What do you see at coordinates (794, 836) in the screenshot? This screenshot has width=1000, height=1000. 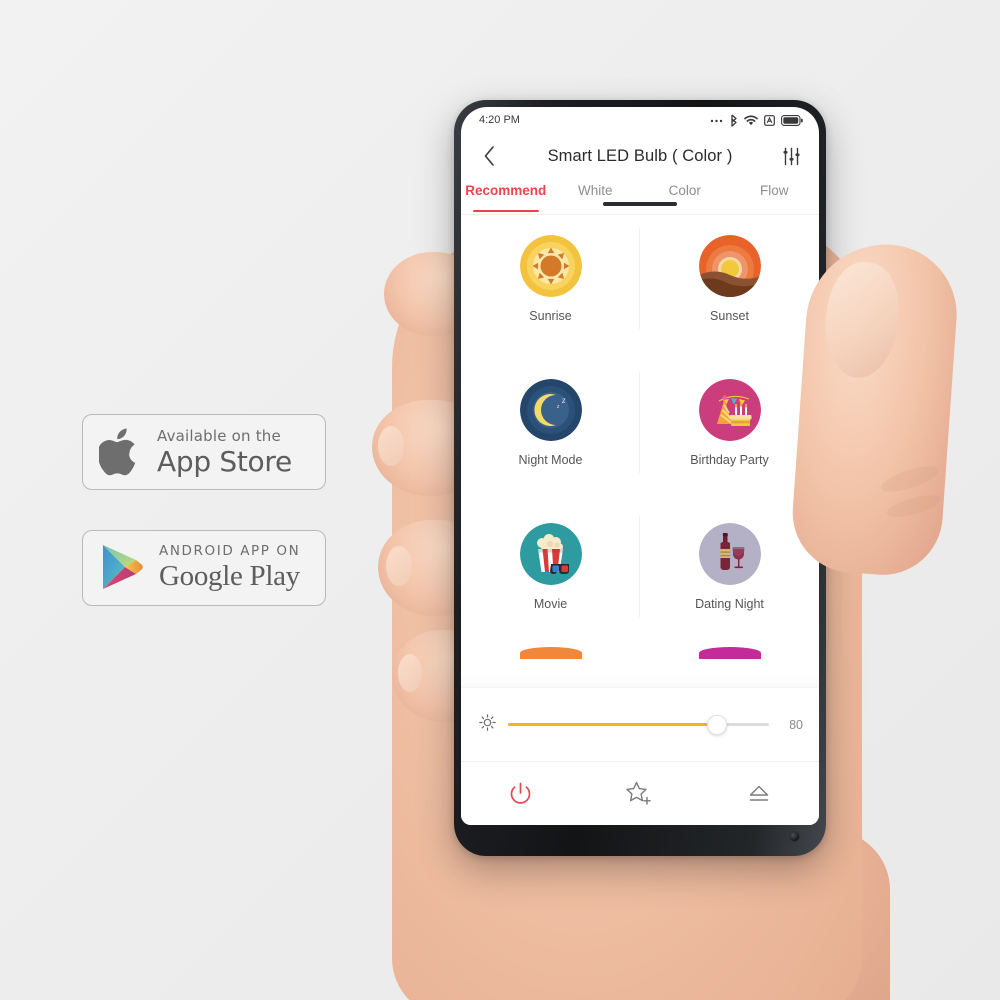 I see `front-camera` at bounding box center [794, 836].